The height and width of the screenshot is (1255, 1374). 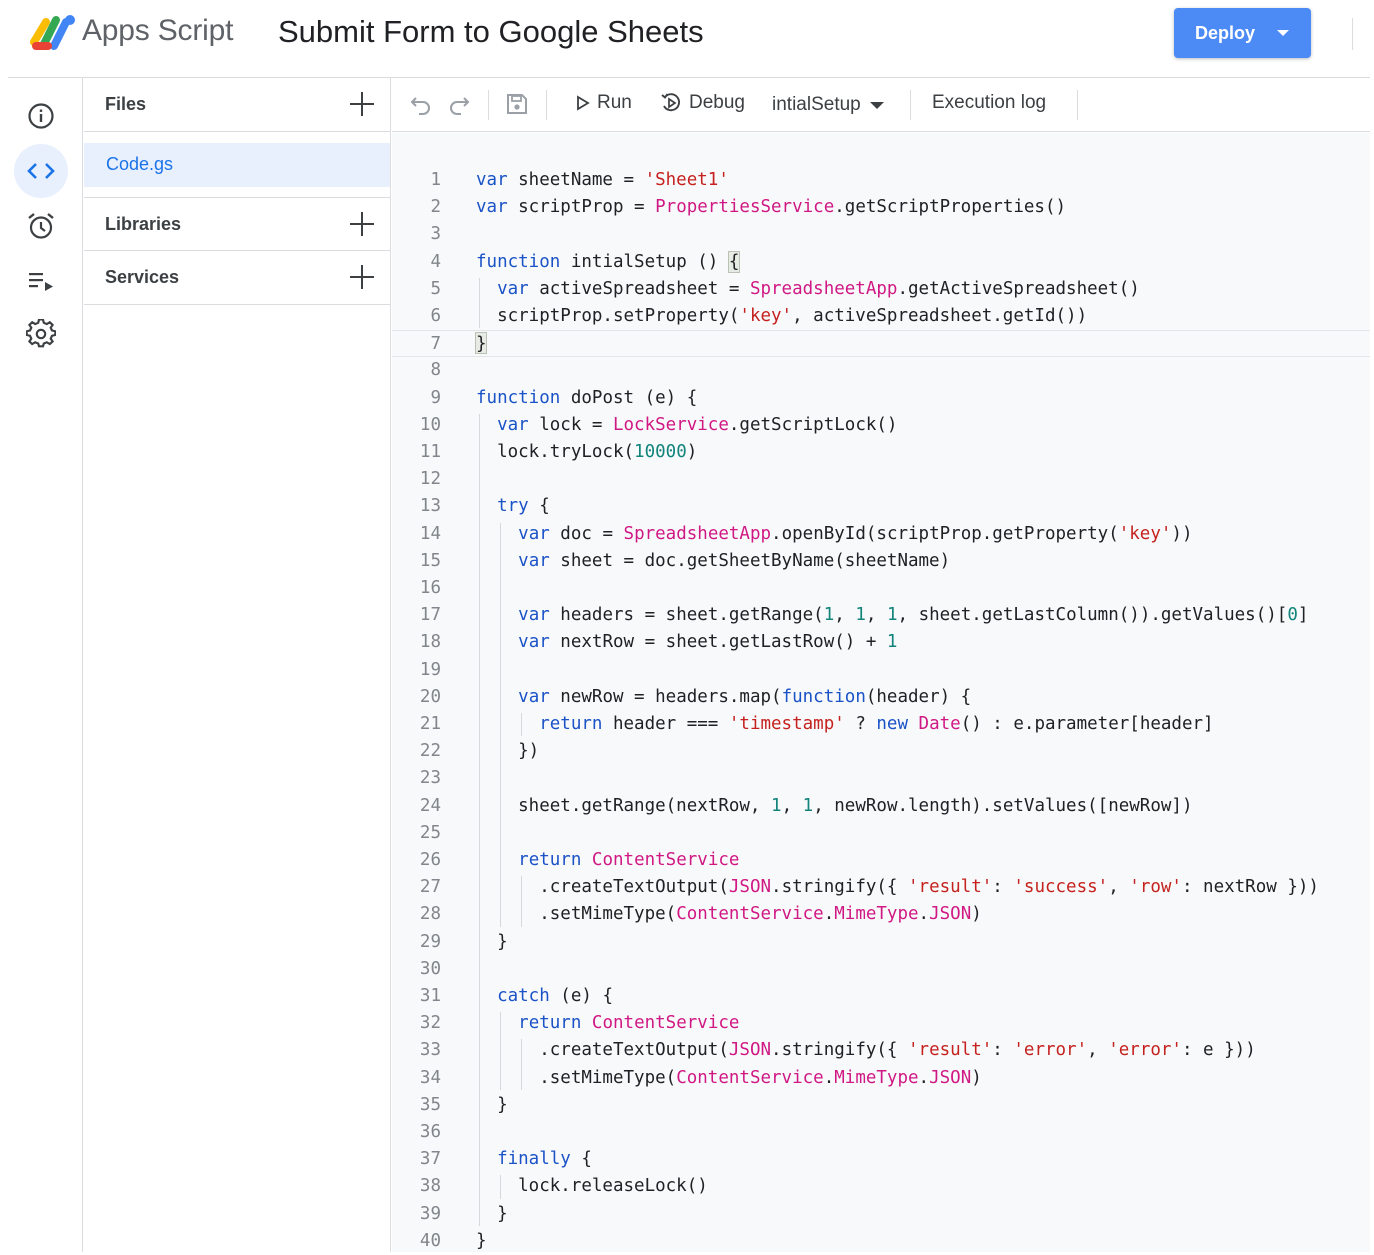 I want to click on add-service-icon, so click(x=362, y=277).